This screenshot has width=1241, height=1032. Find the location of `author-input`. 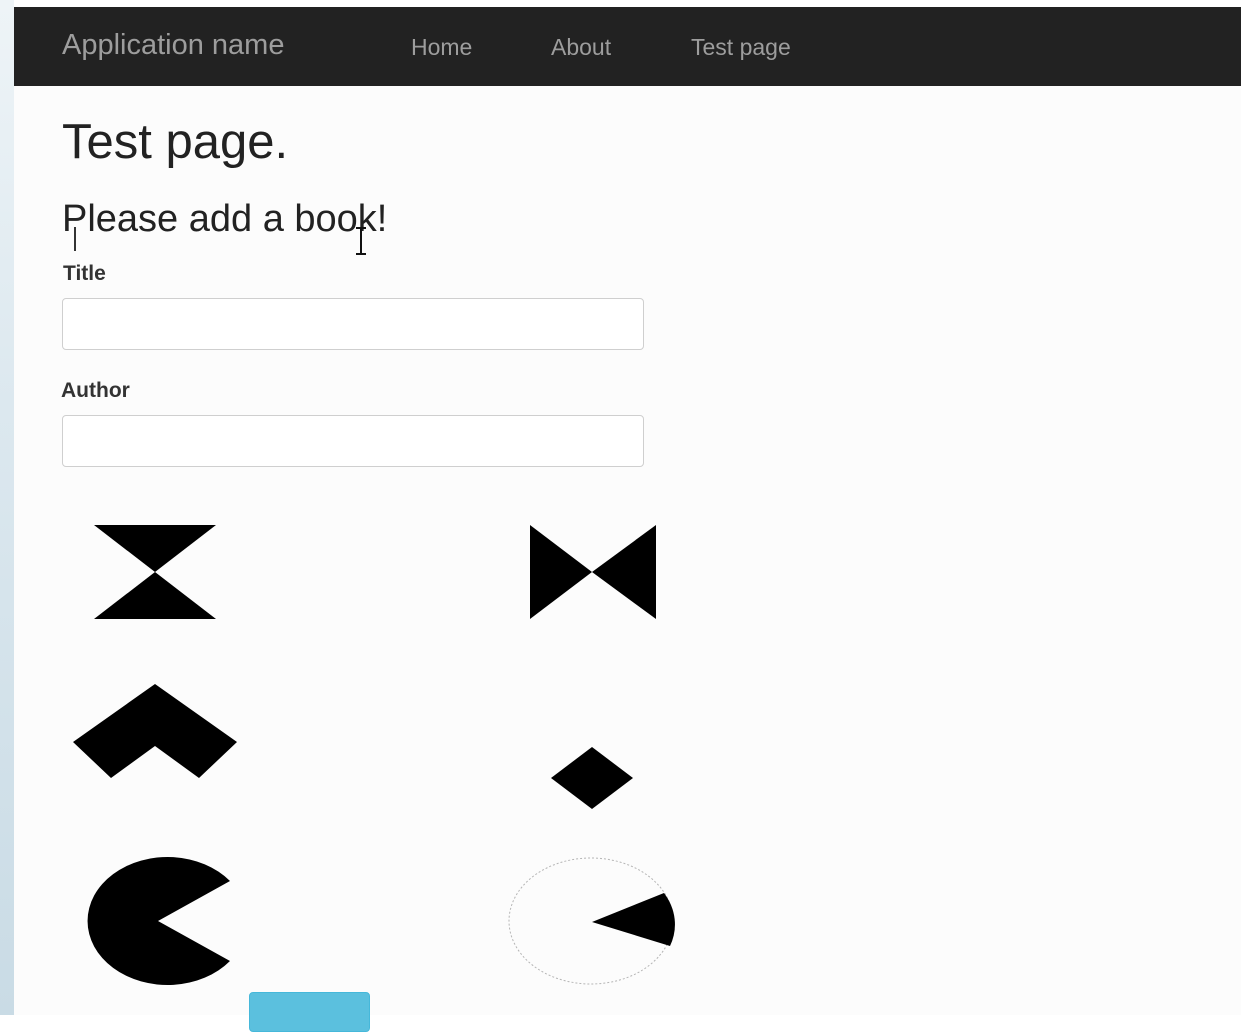

author-input is located at coordinates (353, 441).